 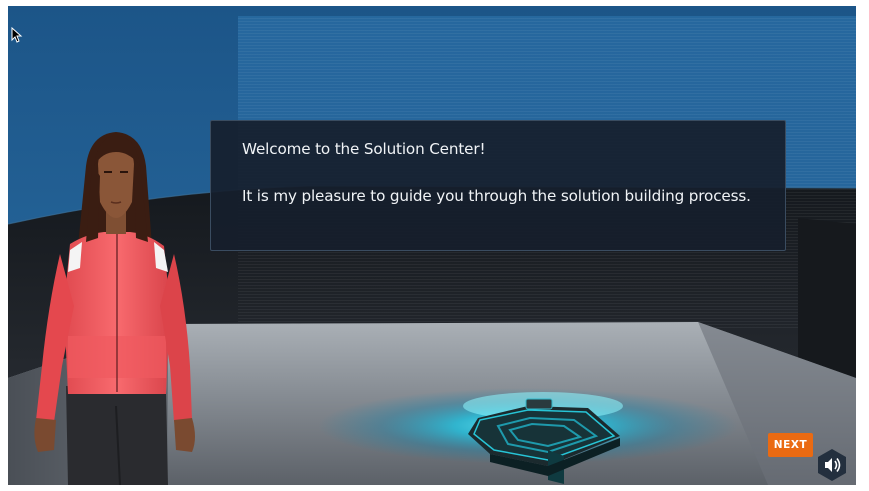 What do you see at coordinates (832, 465) in the screenshot?
I see `speaker-volume-icon` at bounding box center [832, 465].